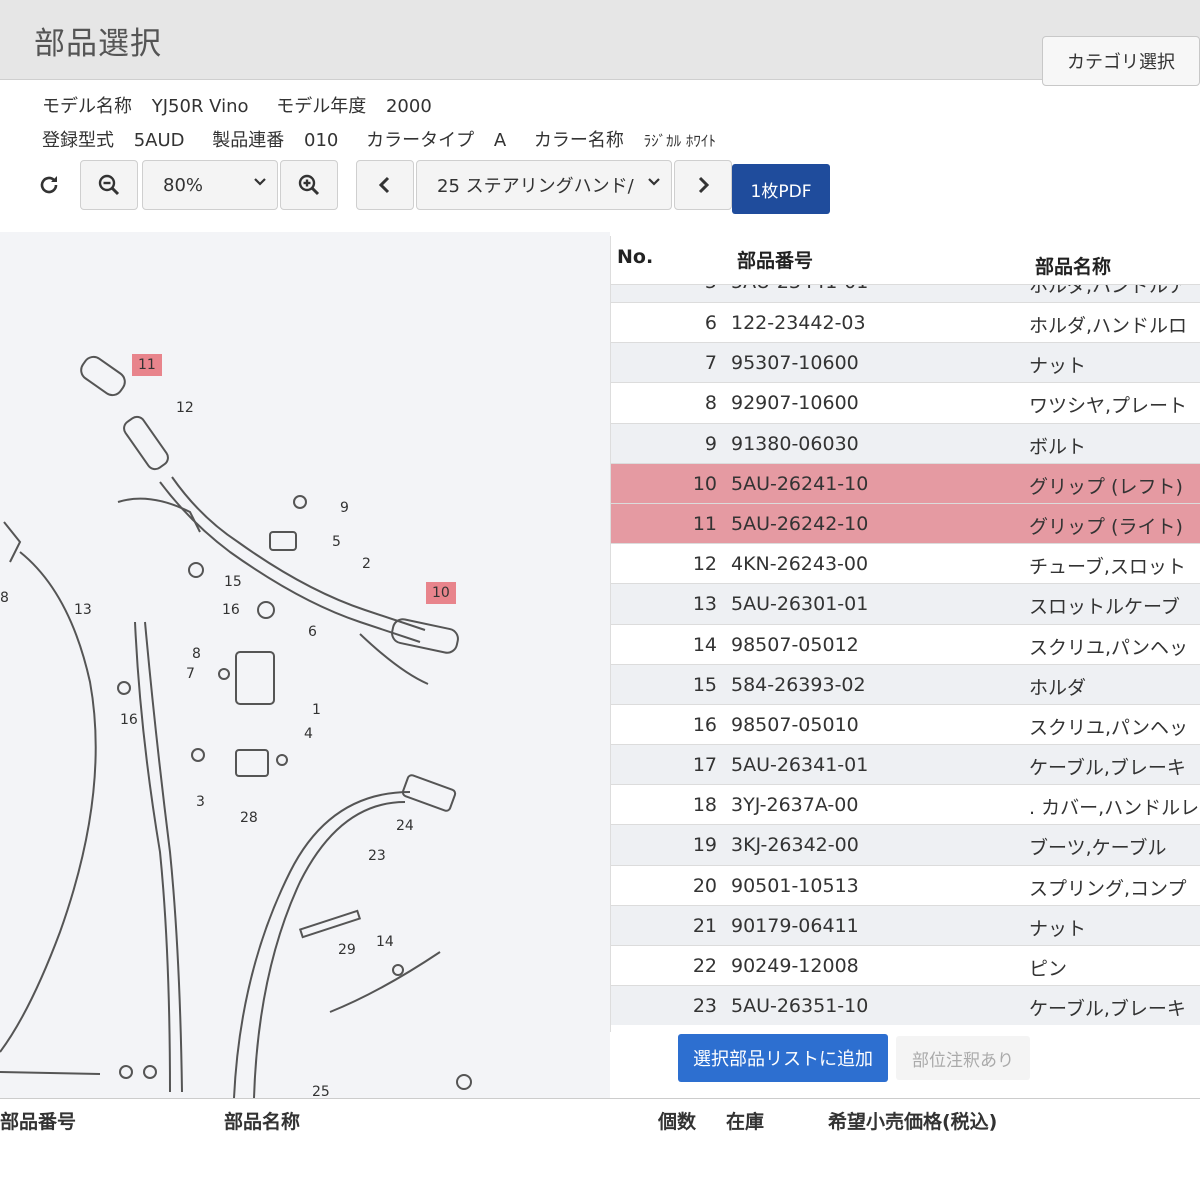 The image size is (1200, 1200). Describe the element at coordinates (905, 924) in the screenshot. I see `table-row: 21 90179-06411 ナット` at that location.